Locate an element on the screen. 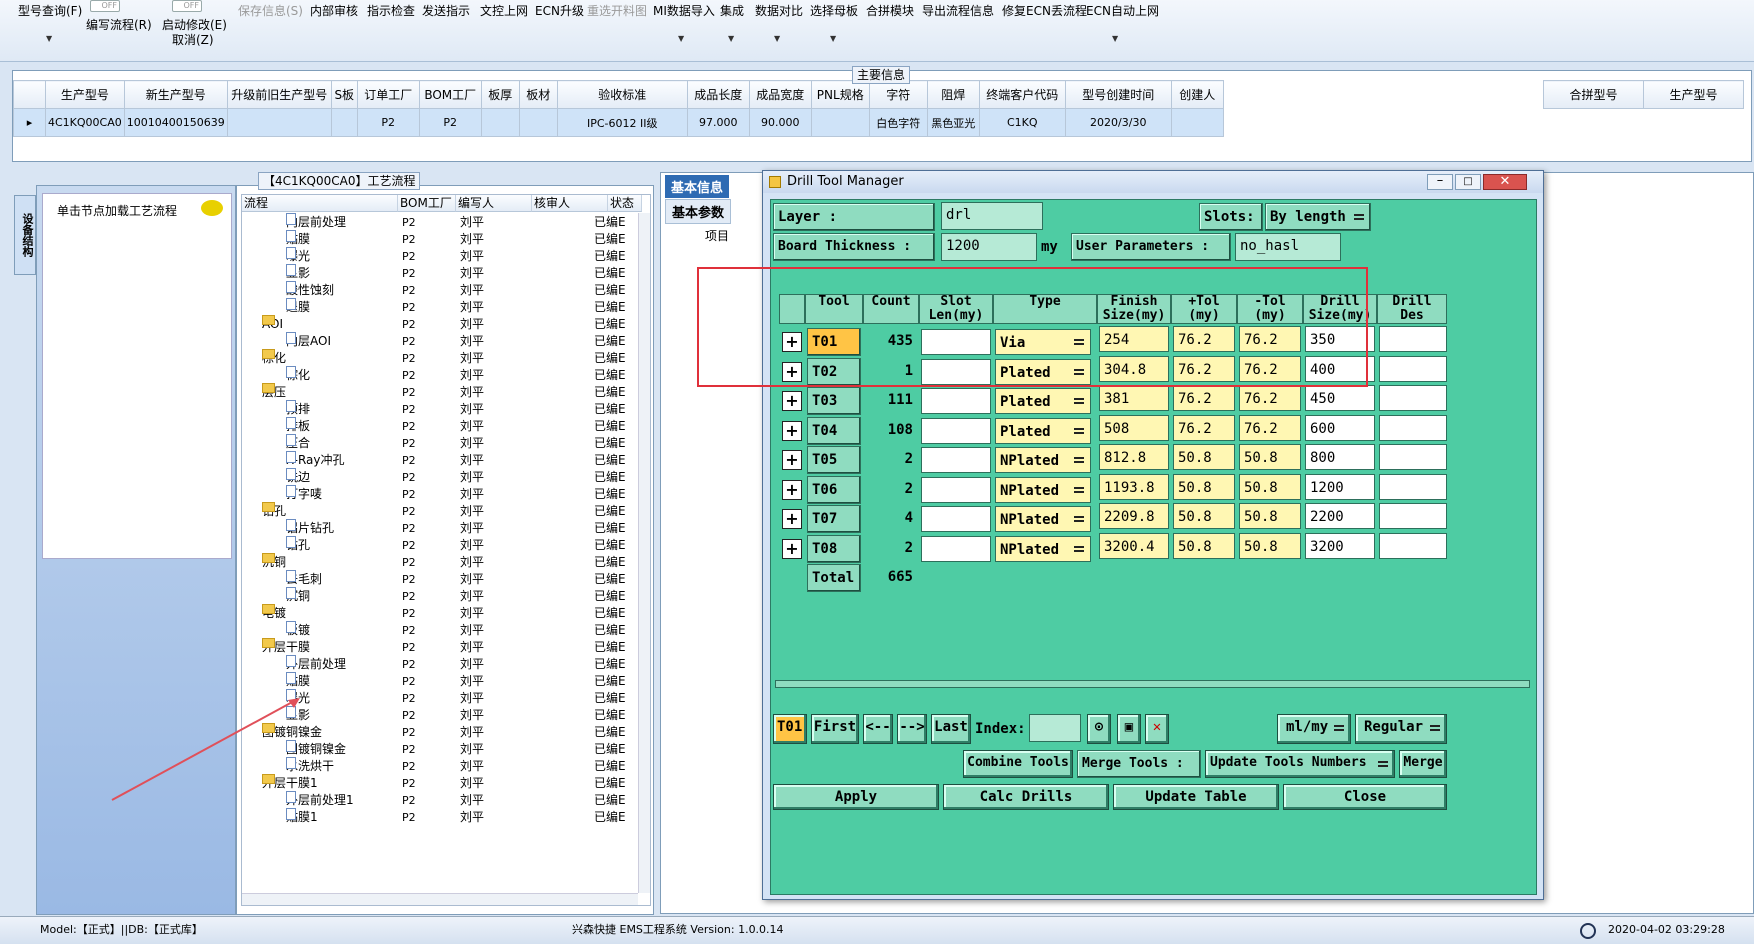 The width and height of the screenshot is (1754, 944). status-model: Model:【正式】||DB:【正式库】 is located at coordinates (121, 929).